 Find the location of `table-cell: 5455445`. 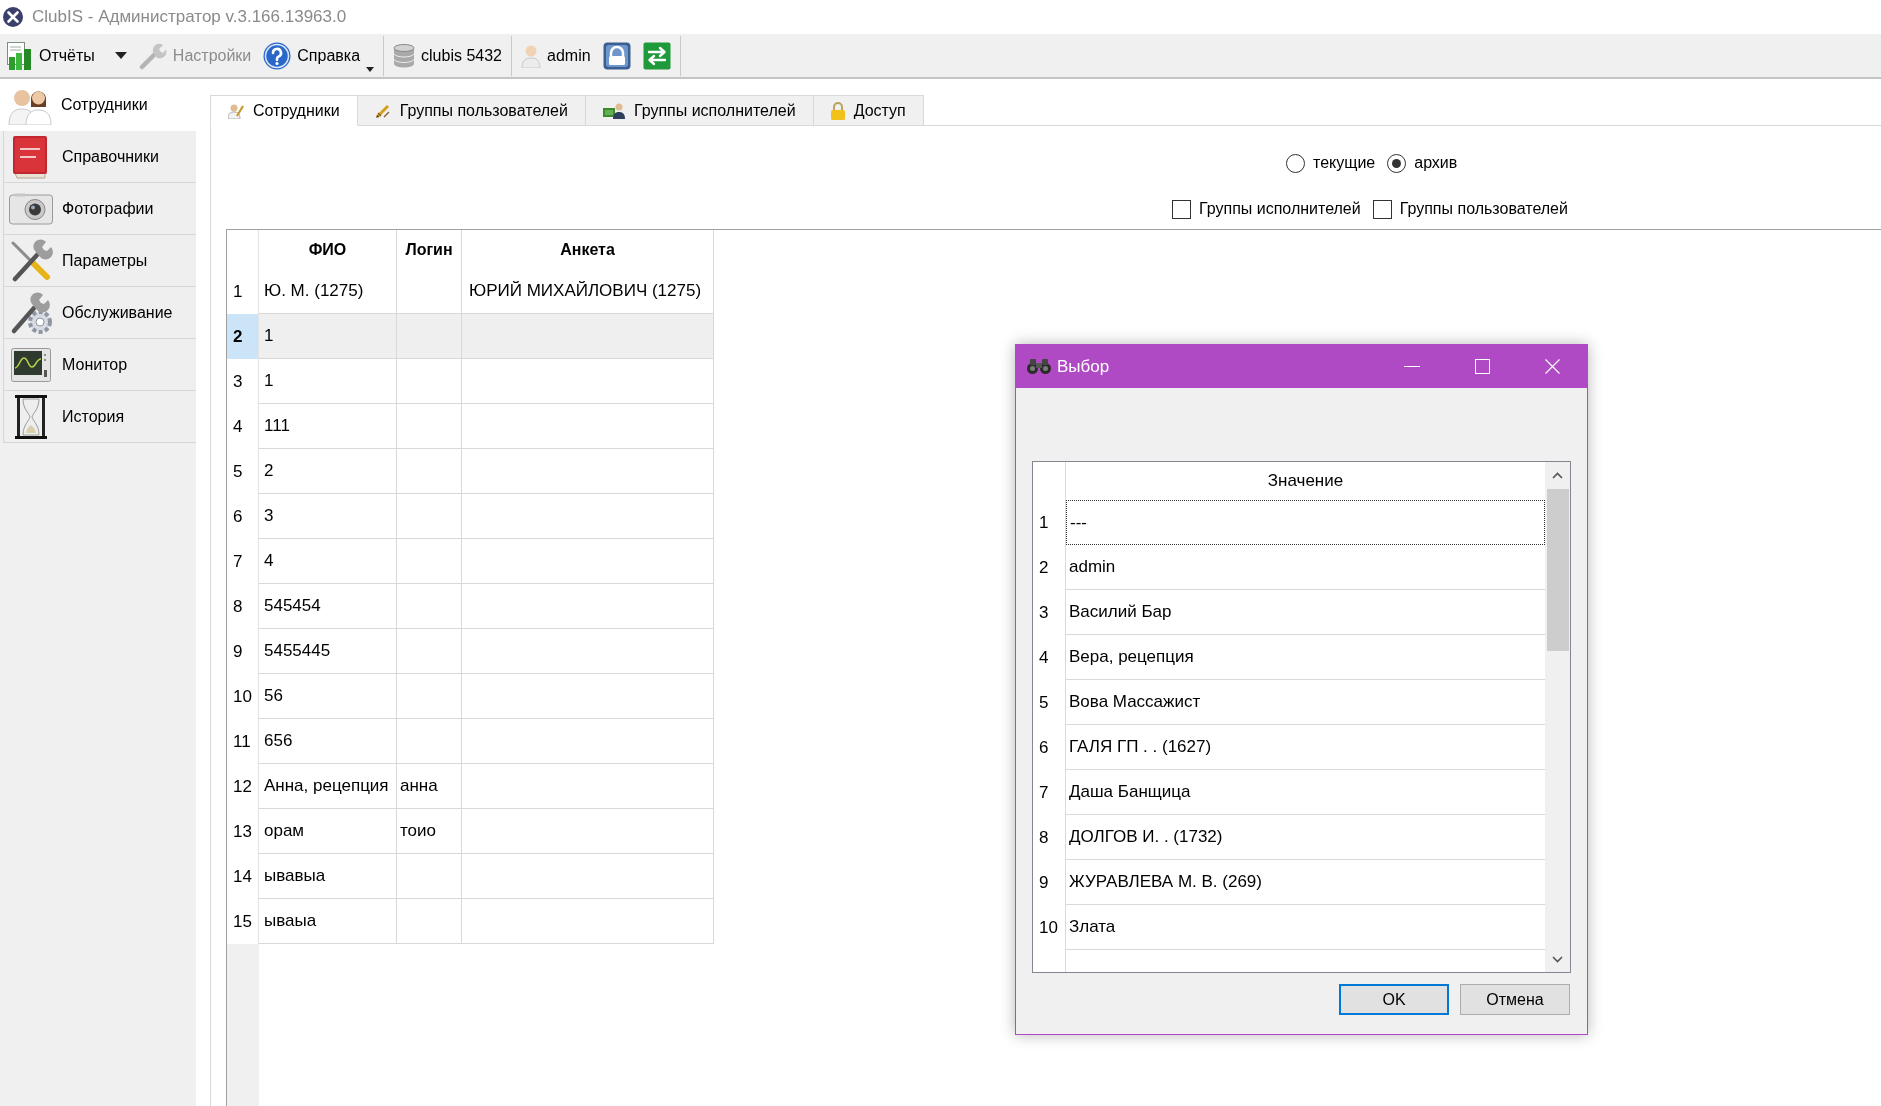

table-cell: 5455445 is located at coordinates (328, 651).